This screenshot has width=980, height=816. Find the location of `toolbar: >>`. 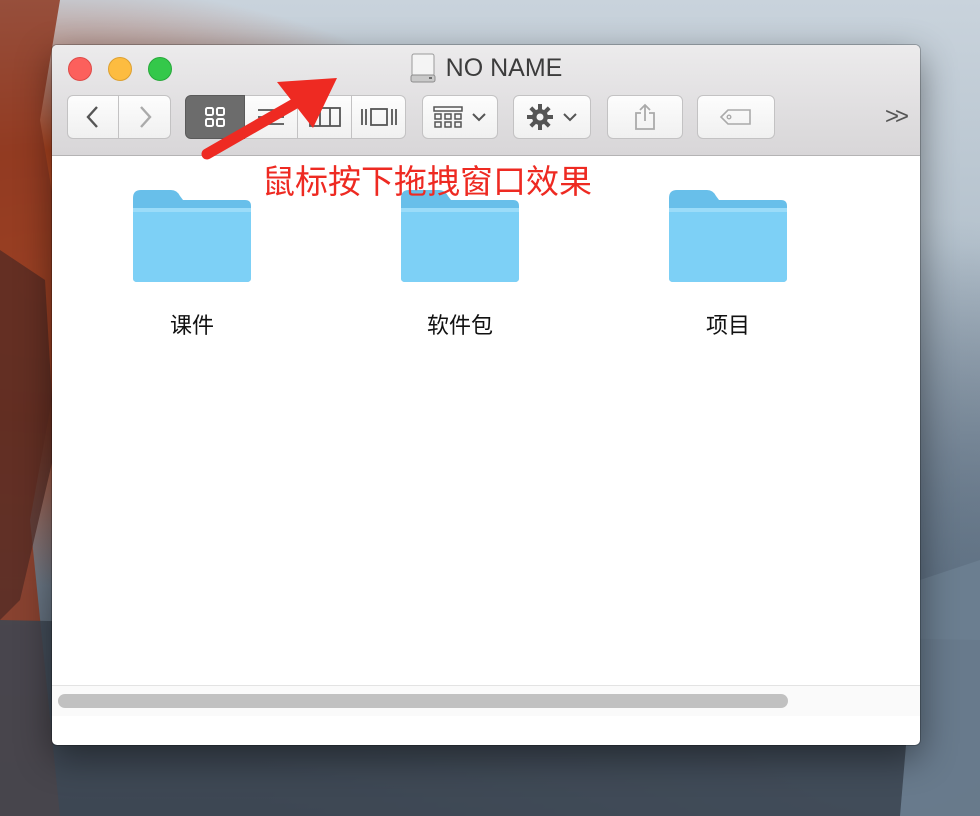

toolbar: >> is located at coordinates (488, 118).